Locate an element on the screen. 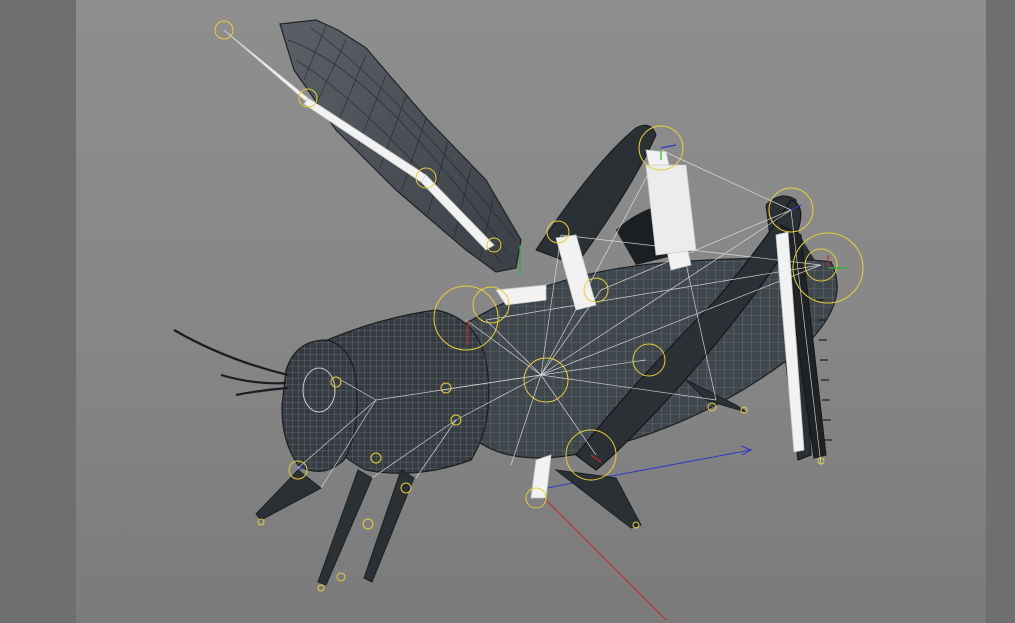 The width and height of the screenshot is (1015, 623). head-mesh is located at coordinates (319, 405).